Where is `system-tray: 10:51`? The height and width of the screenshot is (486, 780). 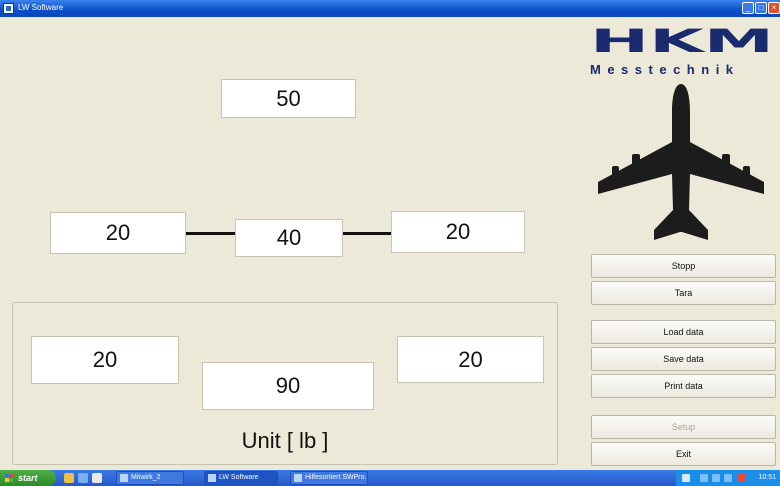 system-tray: 10:51 is located at coordinates (728, 478).